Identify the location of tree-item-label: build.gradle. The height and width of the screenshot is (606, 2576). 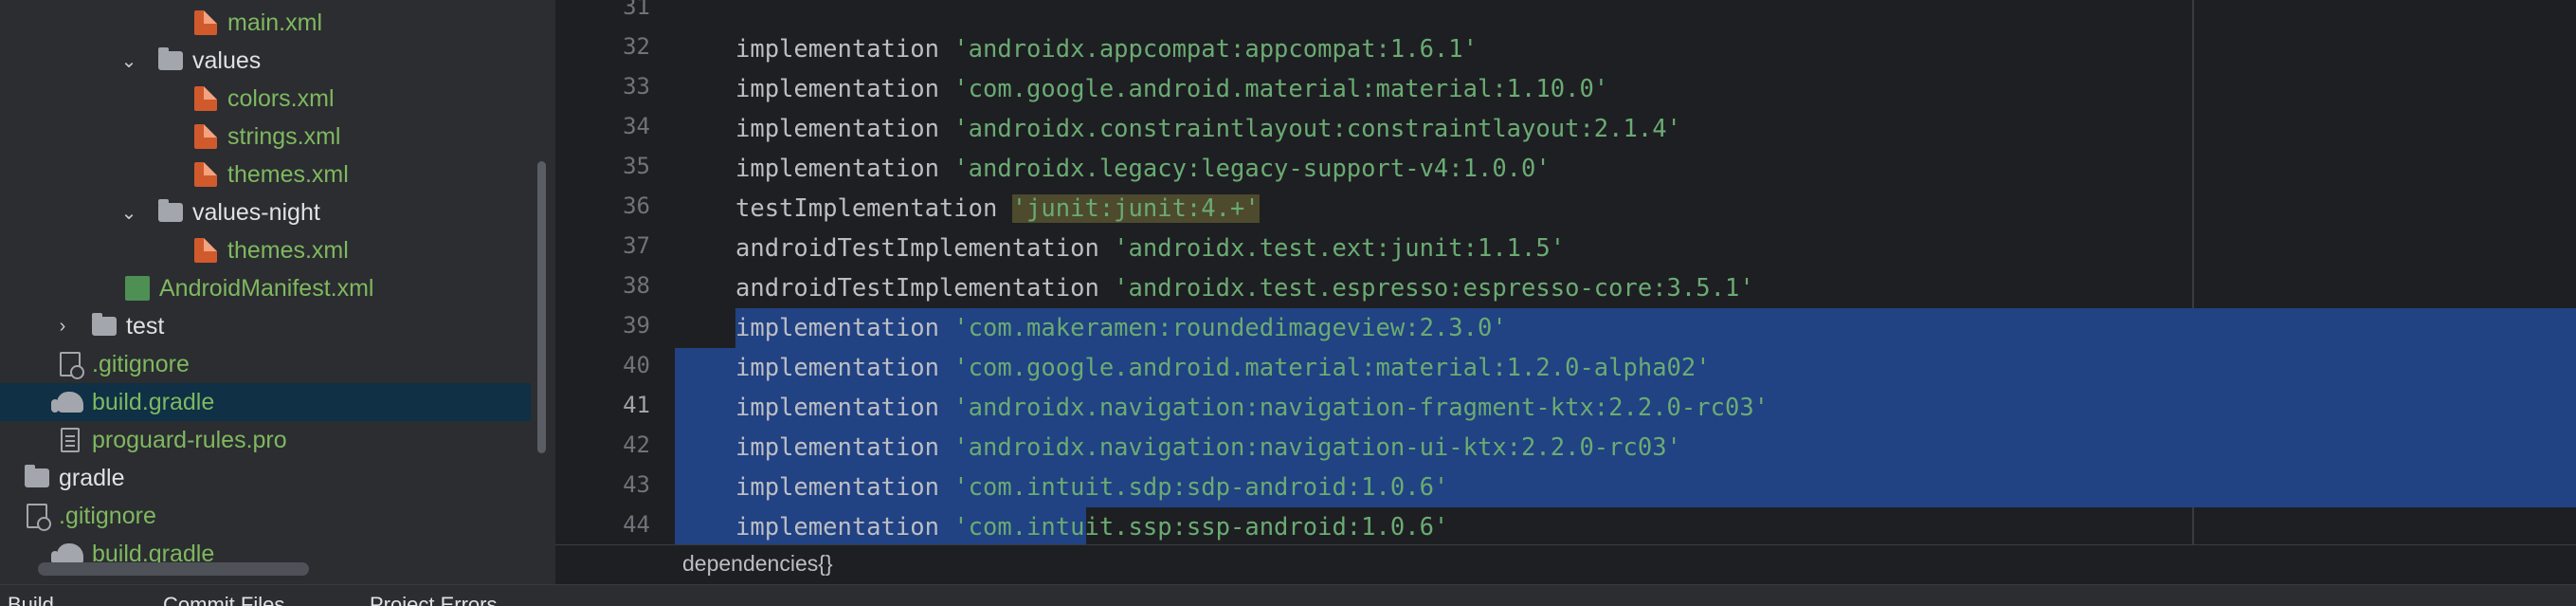
(153, 402).